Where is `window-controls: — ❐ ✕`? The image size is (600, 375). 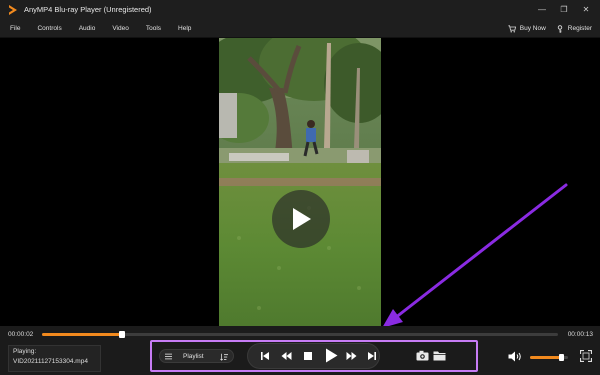 window-controls: — ❐ ✕ is located at coordinates (564, 9).